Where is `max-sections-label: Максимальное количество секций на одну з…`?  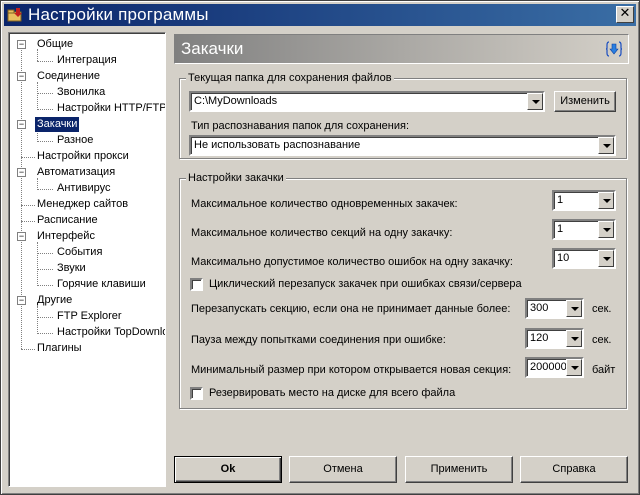 max-sections-label: Максимальное количество секций на одну з… is located at coordinates (322, 233).